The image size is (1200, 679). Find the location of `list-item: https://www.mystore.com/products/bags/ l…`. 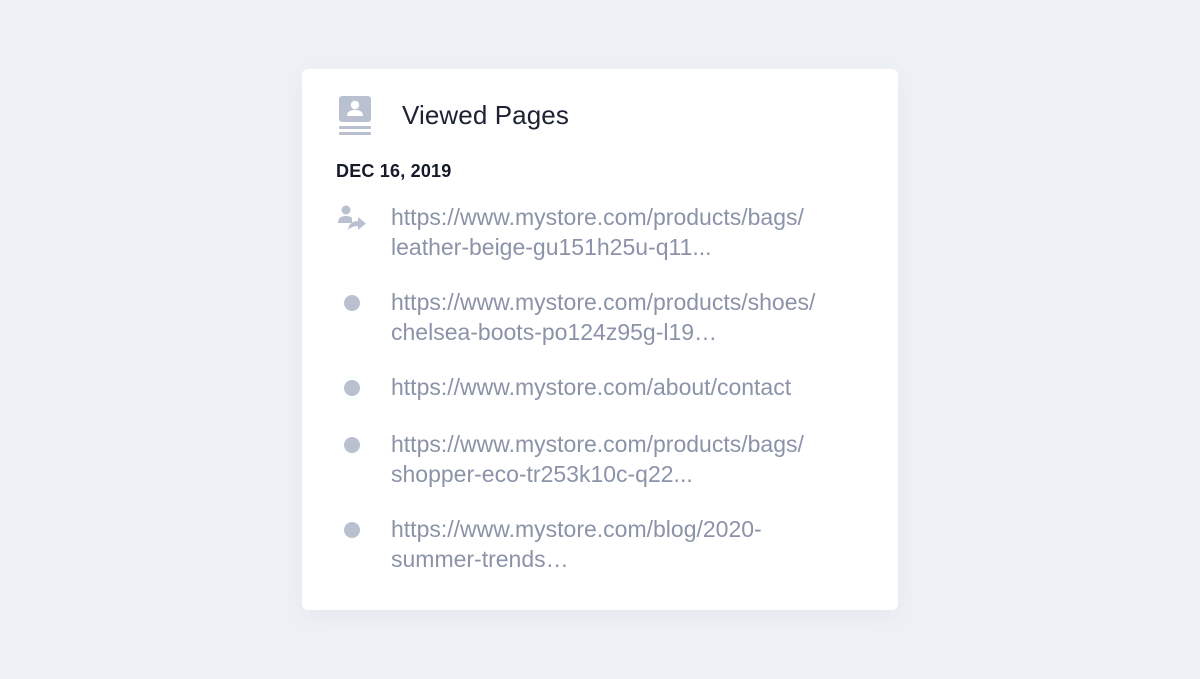

list-item: https://www.mystore.com/products/bags/ l… is located at coordinates (606, 232).